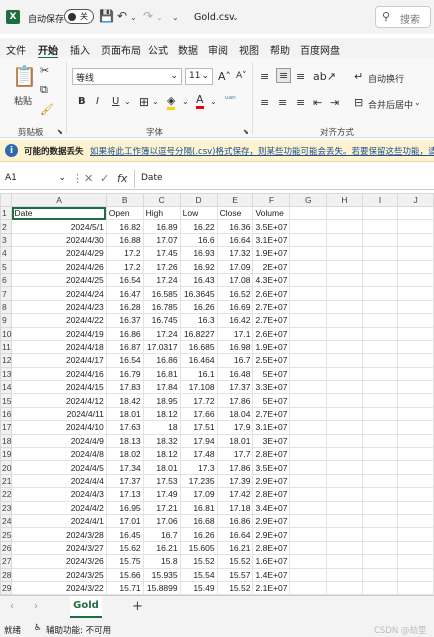 Image resolution: width=434 pixels, height=637 pixels. Describe the element at coordinates (36, 606) in the screenshot. I see `next-sheet-icon: ›` at that location.